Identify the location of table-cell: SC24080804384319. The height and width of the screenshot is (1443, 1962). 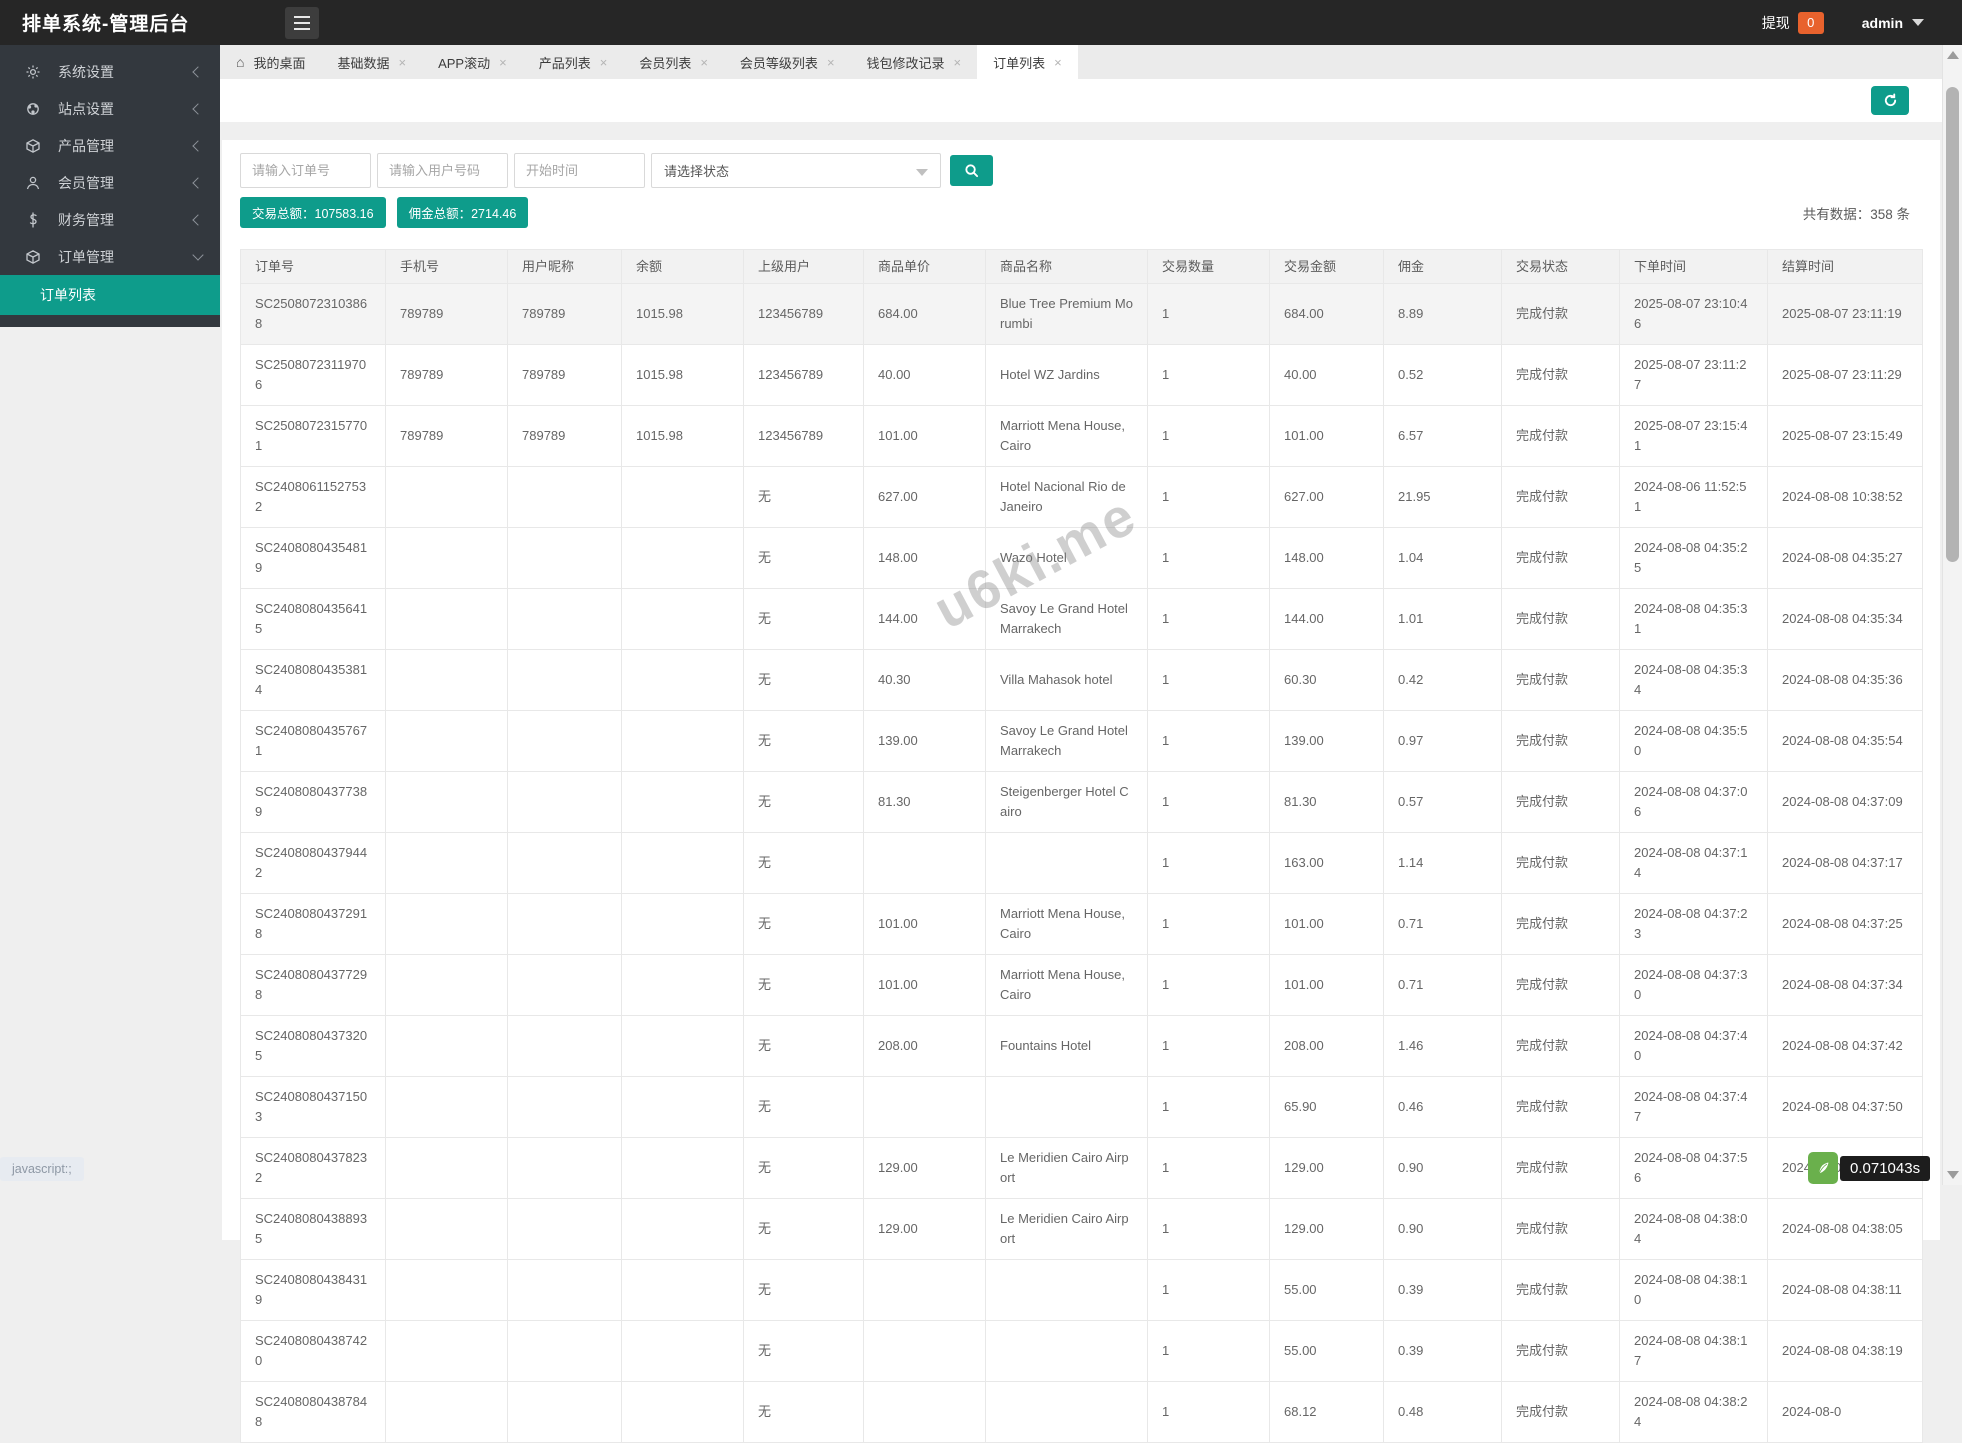
(313, 1290).